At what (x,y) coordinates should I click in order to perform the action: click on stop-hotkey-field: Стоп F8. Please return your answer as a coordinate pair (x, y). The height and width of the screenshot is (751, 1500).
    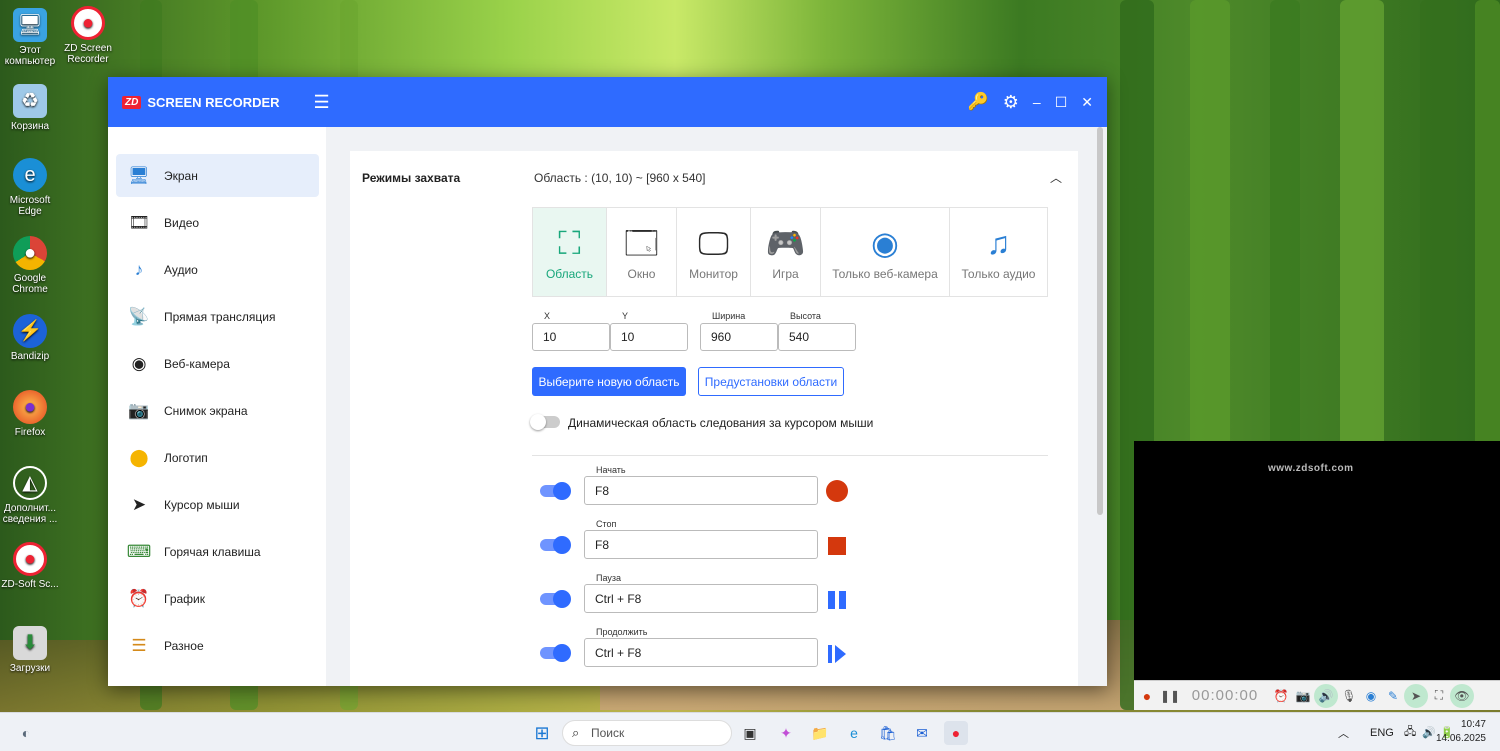
    Looking at the image, I should click on (701, 539).